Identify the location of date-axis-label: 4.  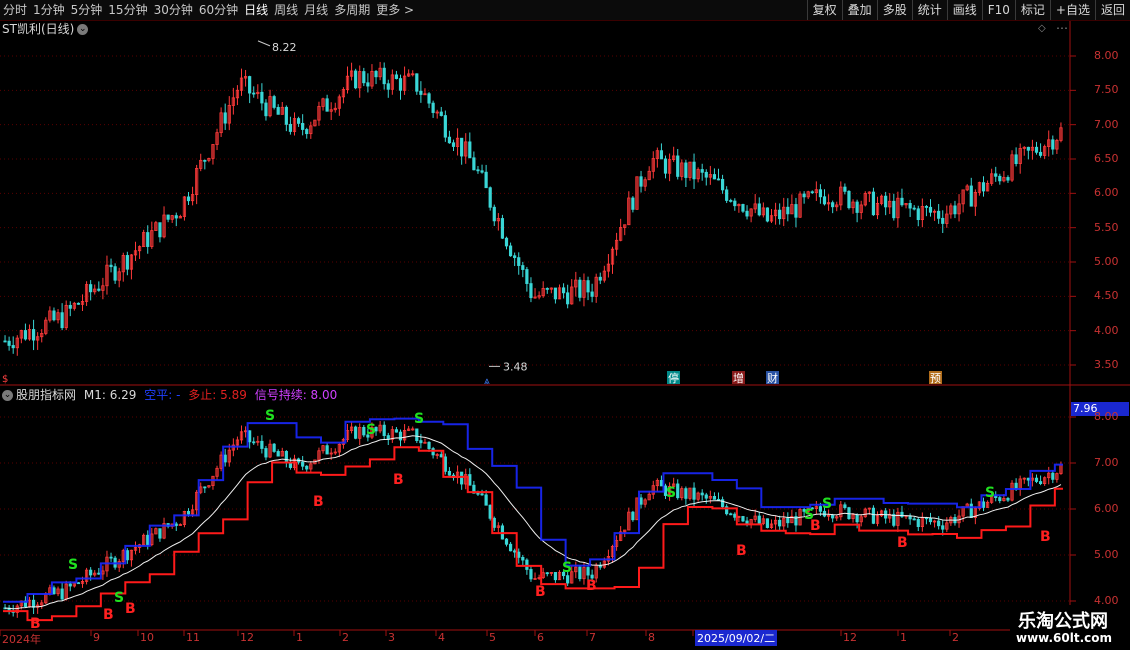
(441, 637).